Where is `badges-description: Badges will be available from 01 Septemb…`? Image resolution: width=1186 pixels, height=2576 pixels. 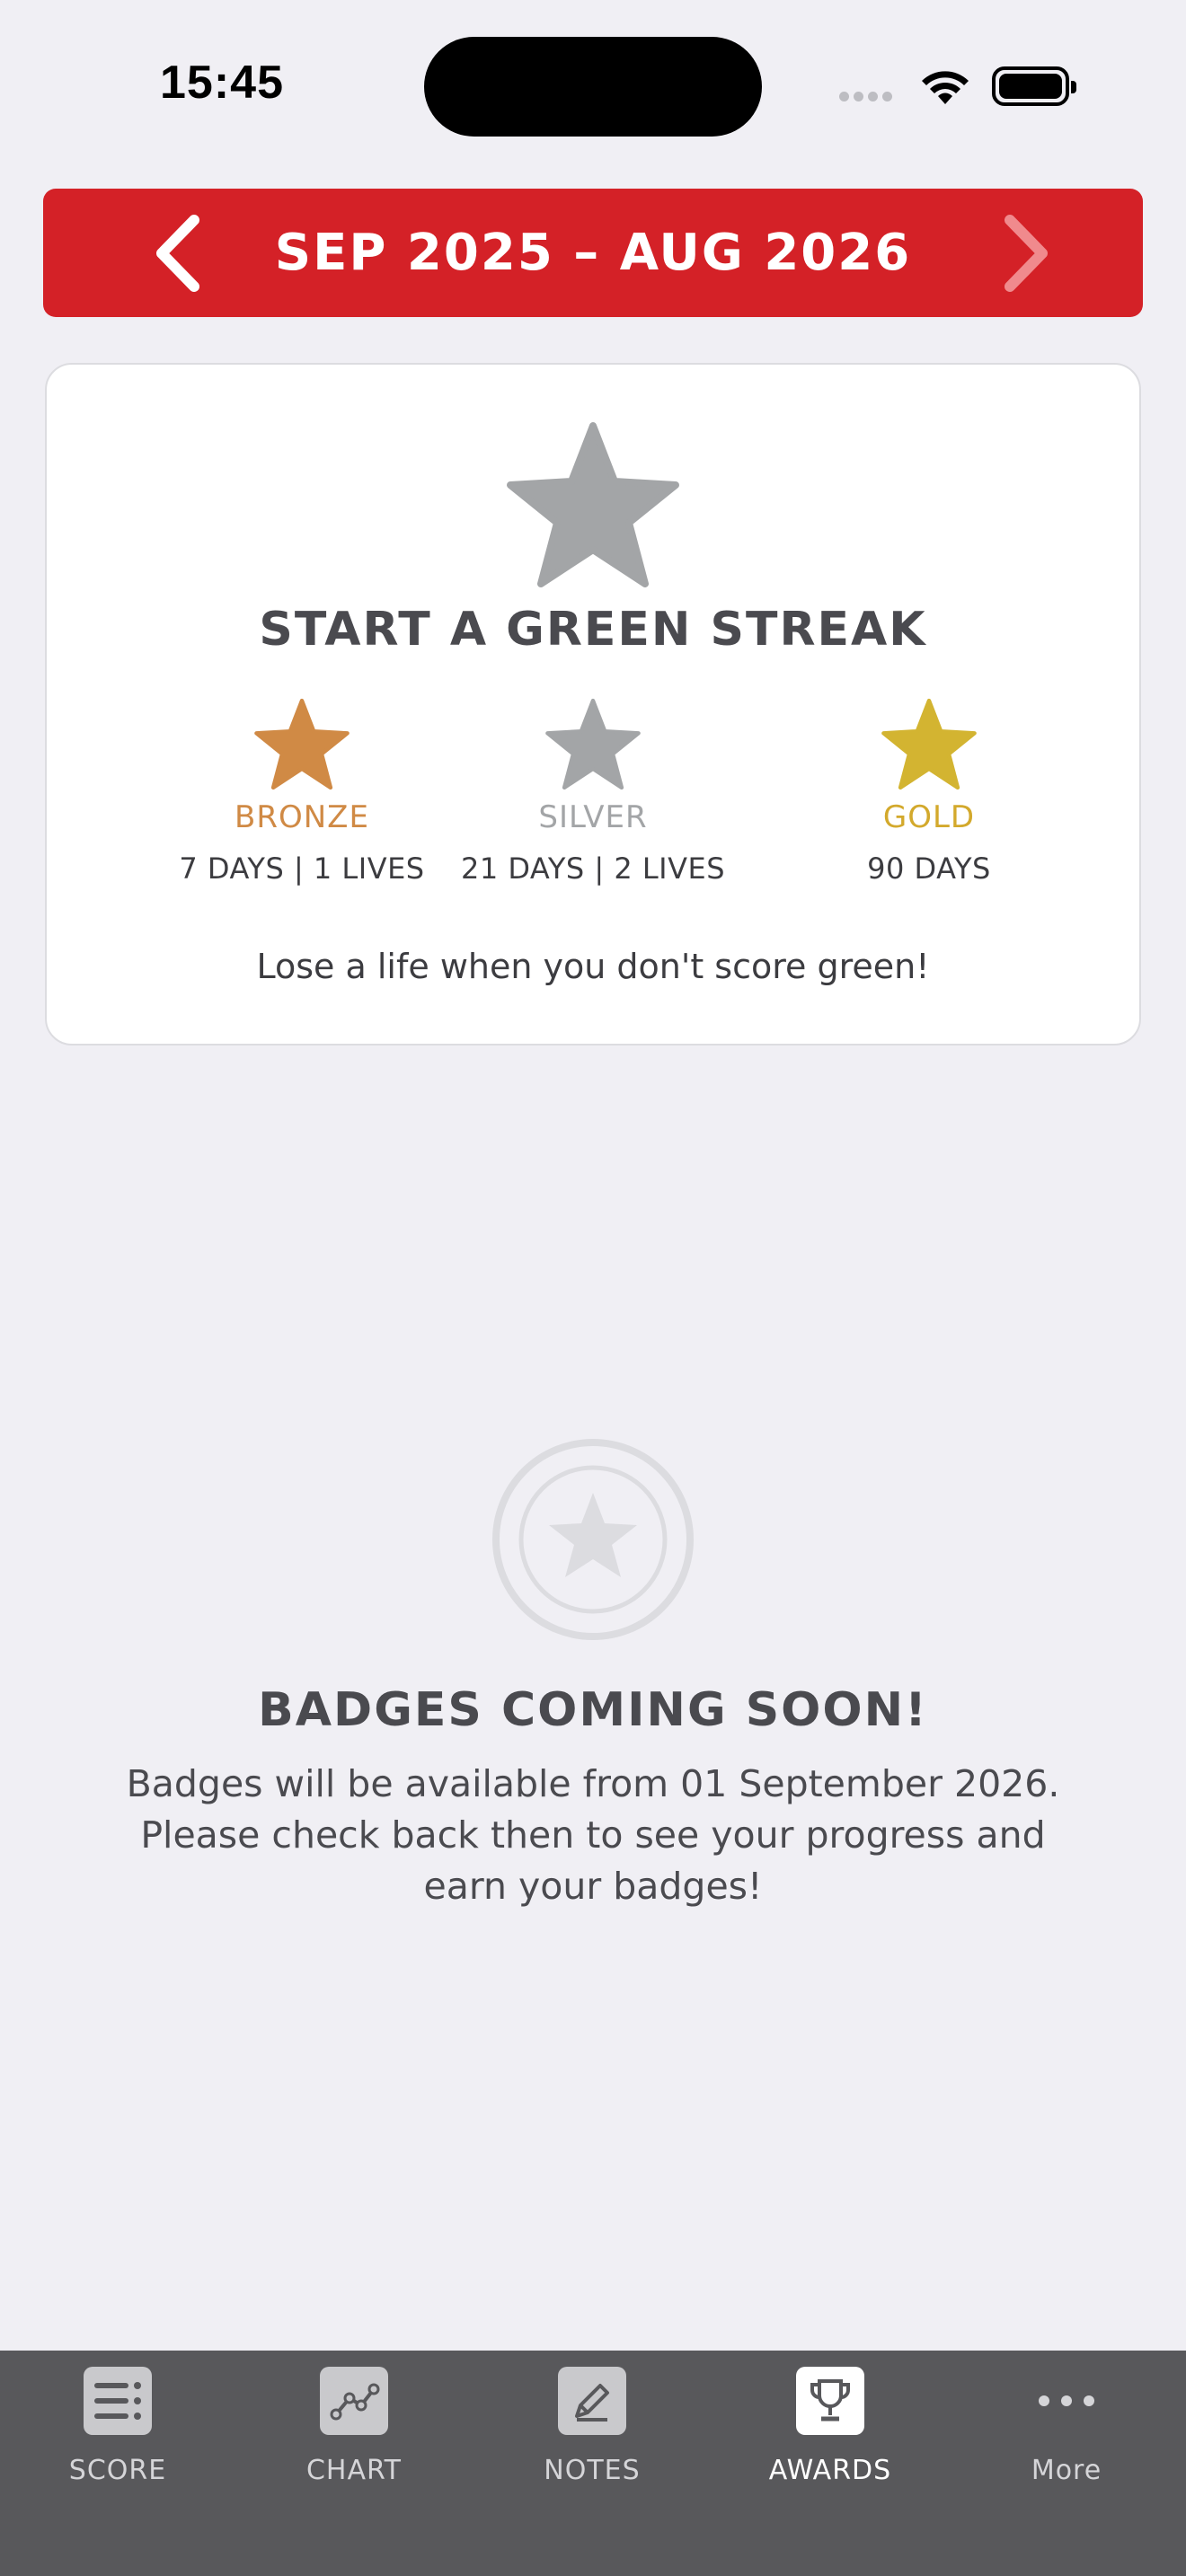
badges-description: Badges will be available from 01 Septemb… is located at coordinates (593, 1835).